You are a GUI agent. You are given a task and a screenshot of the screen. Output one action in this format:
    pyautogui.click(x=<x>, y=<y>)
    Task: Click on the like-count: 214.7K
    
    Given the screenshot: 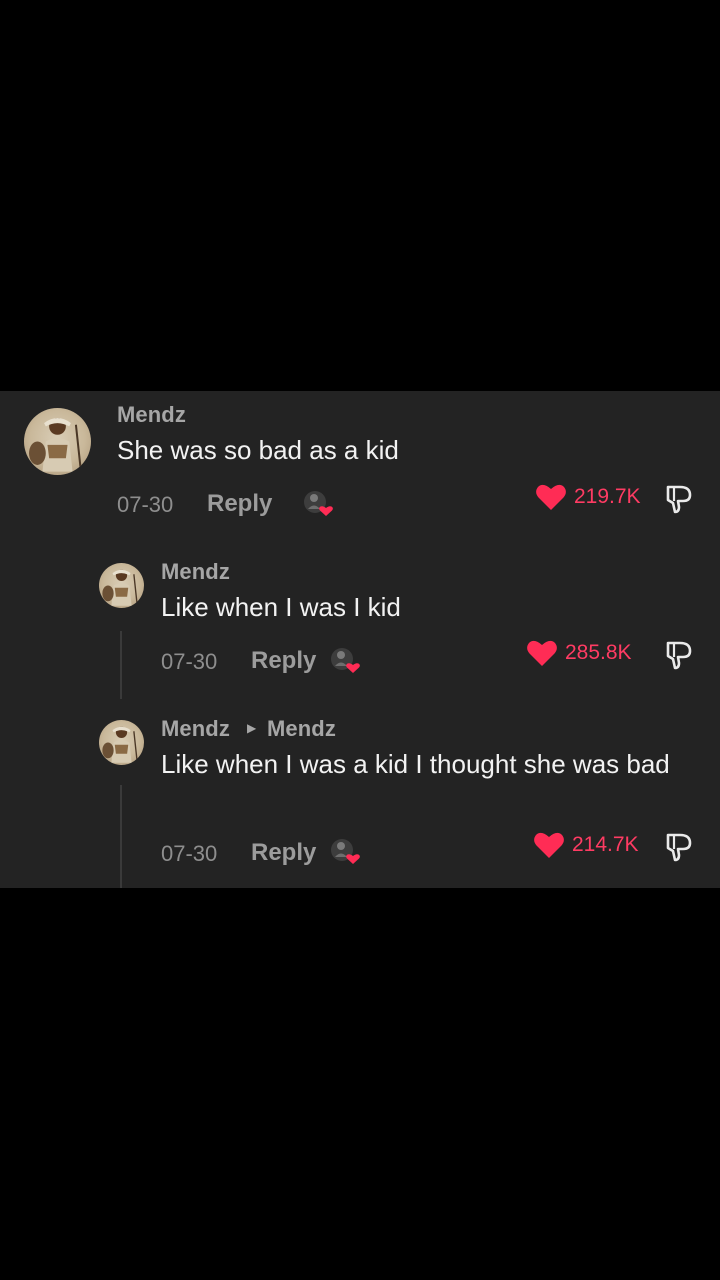 What is the action you would take?
    pyautogui.click(x=605, y=844)
    